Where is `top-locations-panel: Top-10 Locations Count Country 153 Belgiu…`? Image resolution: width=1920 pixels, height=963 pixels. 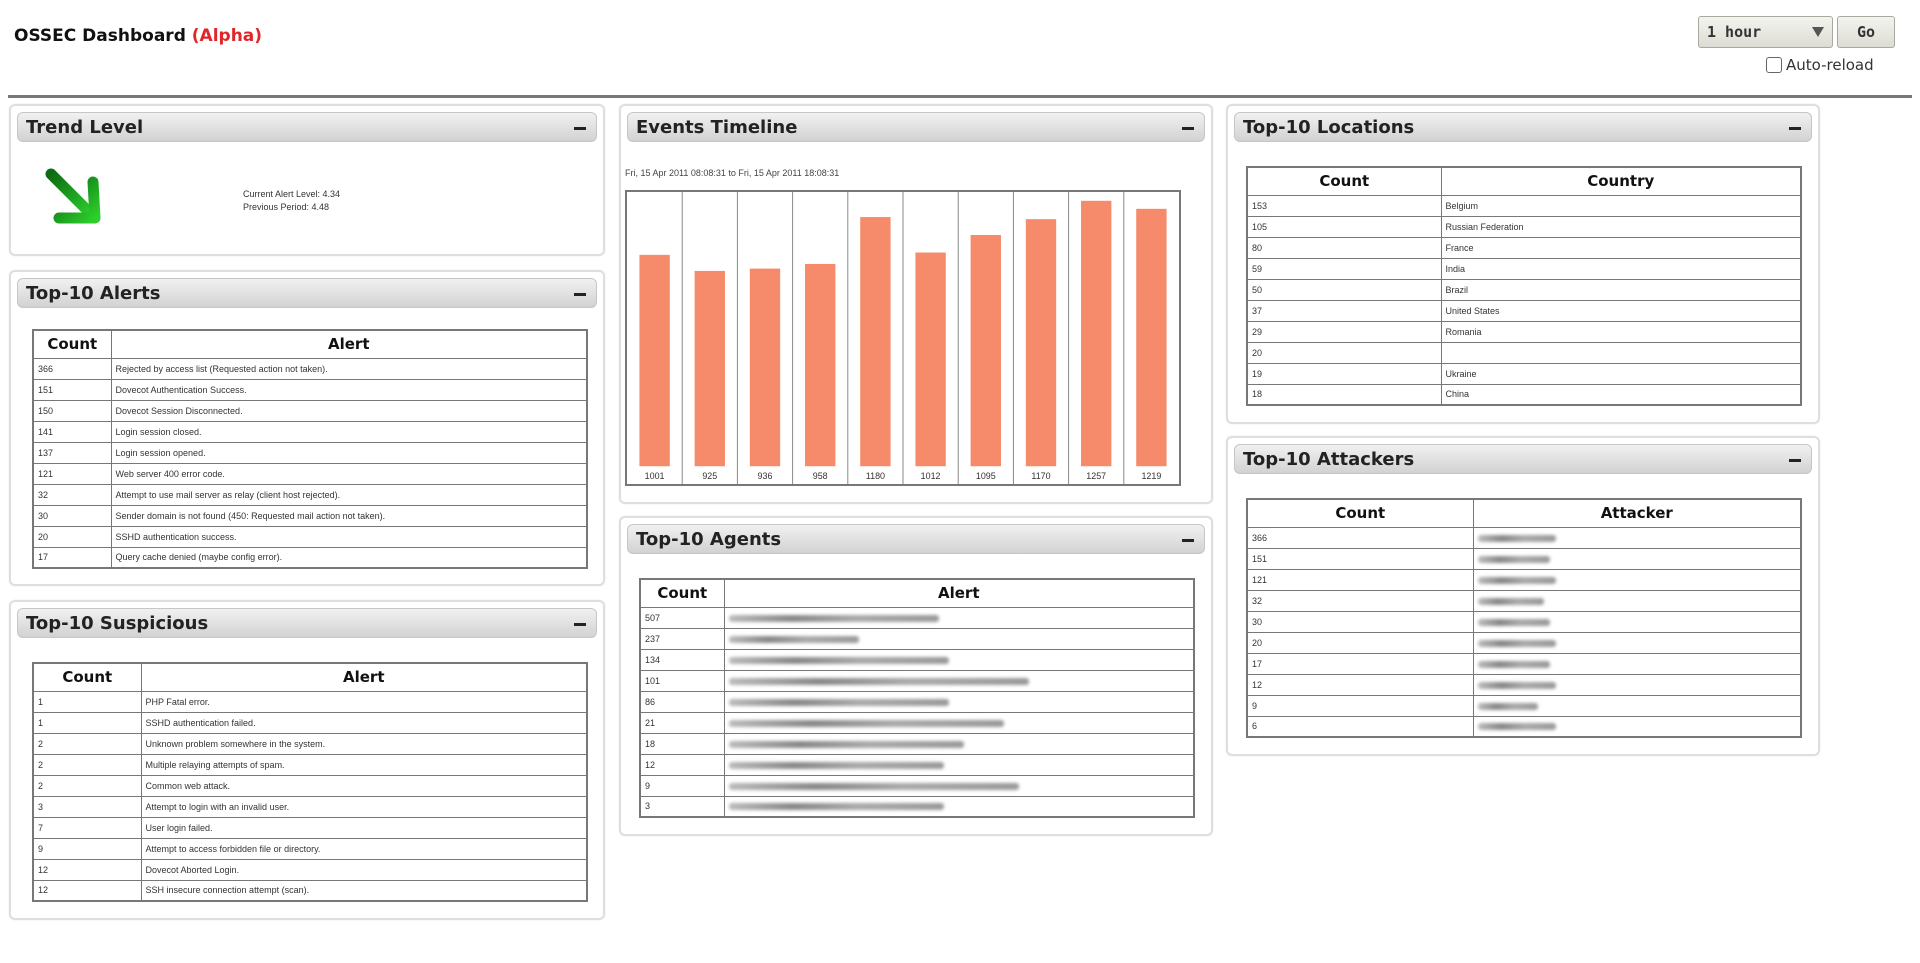 top-locations-panel: Top-10 Locations Count Country 153 Belgiu… is located at coordinates (1523, 264).